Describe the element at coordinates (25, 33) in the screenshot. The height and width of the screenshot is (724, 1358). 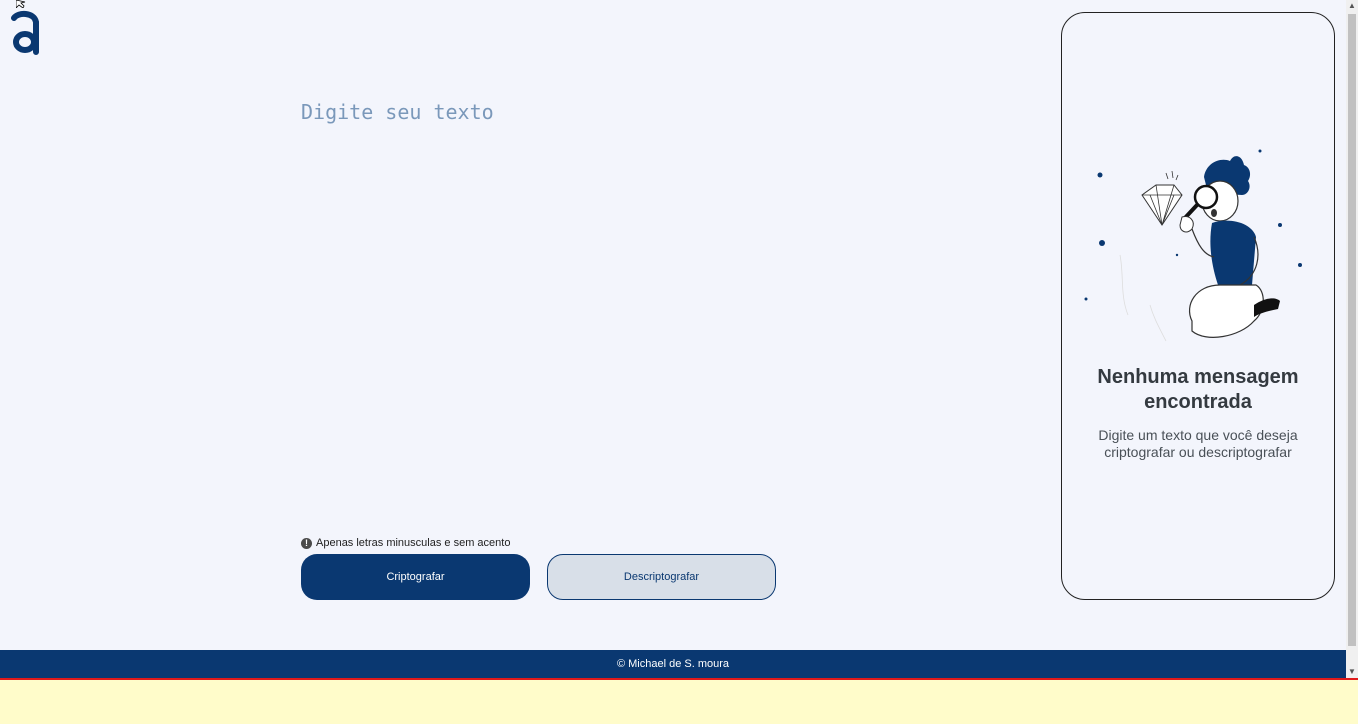
I see `logo-icon` at that location.